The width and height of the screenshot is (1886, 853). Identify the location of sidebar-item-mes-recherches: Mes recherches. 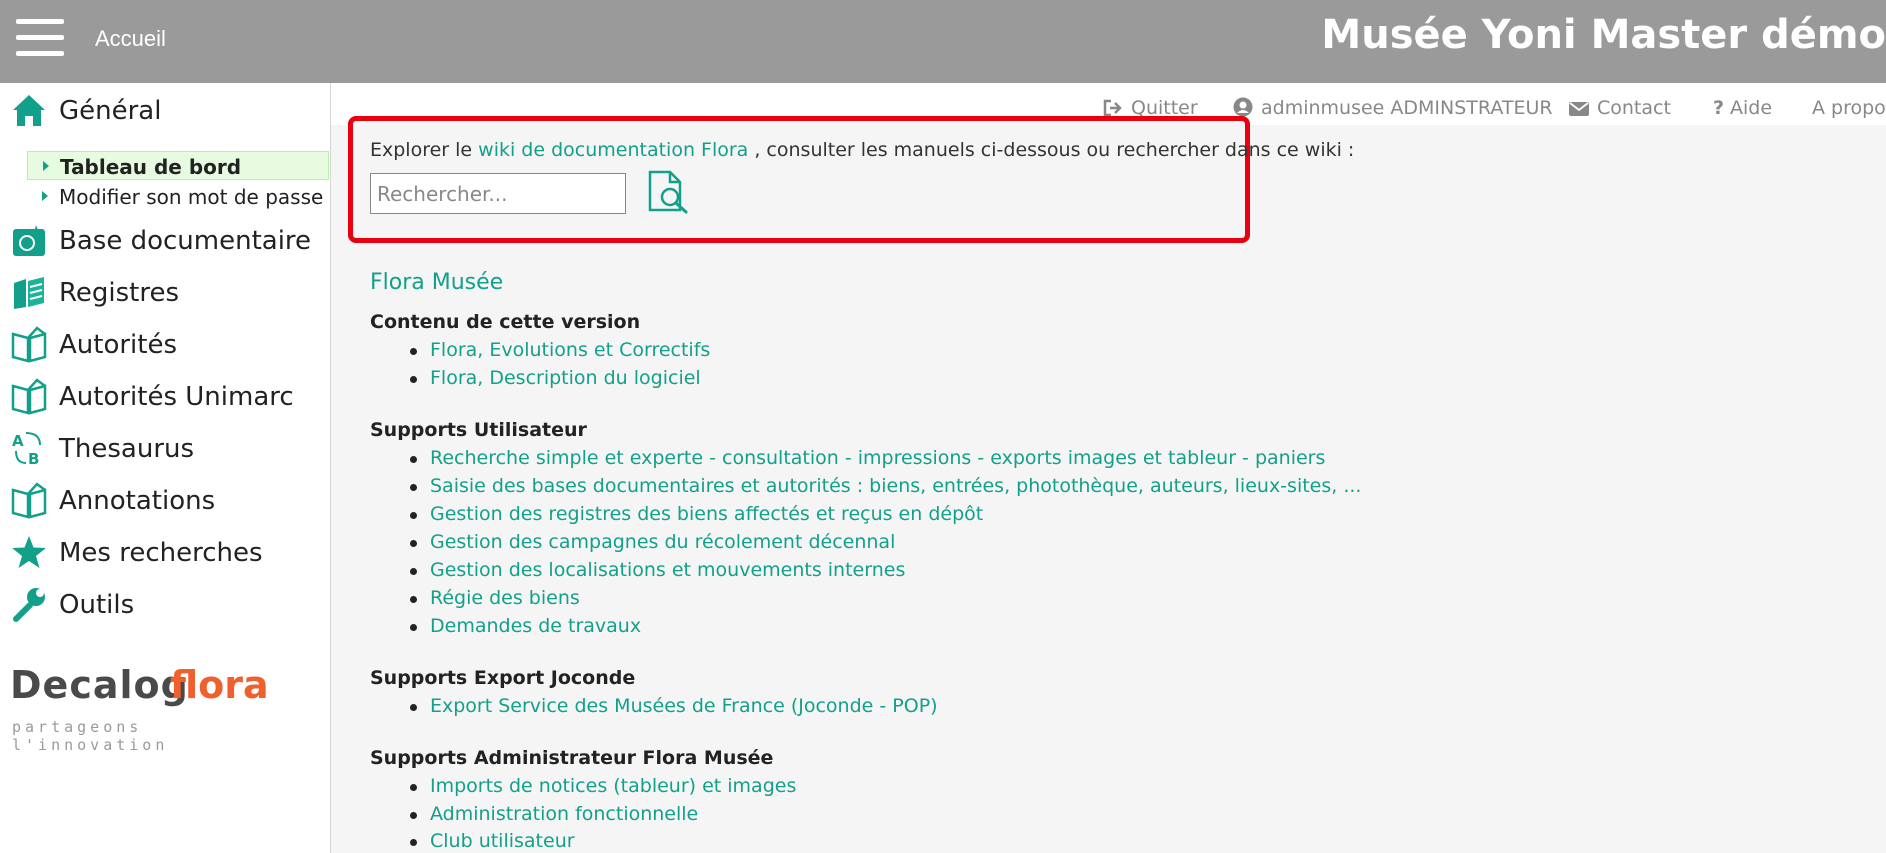
(165, 551).